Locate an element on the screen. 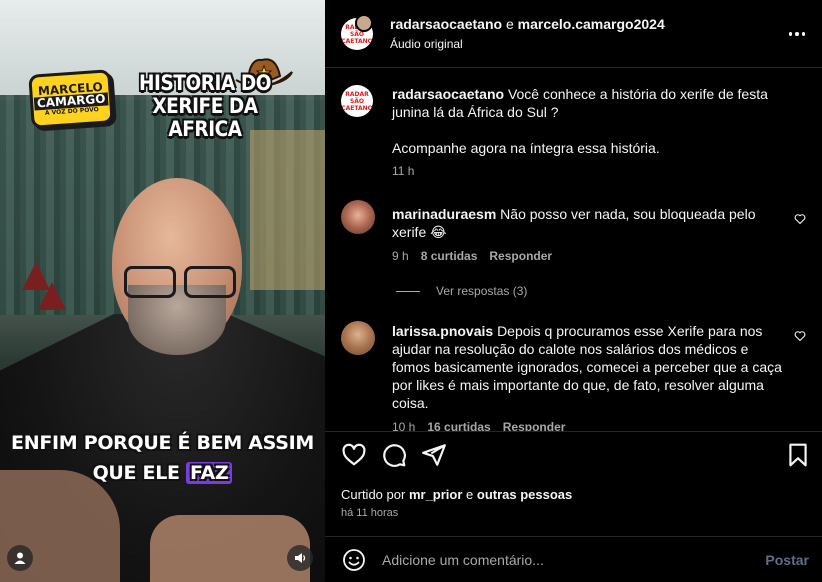 Image resolution: width=822 pixels, height=582 pixels. subtitle-line1: ENFIM PORQUE É BEM ASSIM is located at coordinates (162, 443).